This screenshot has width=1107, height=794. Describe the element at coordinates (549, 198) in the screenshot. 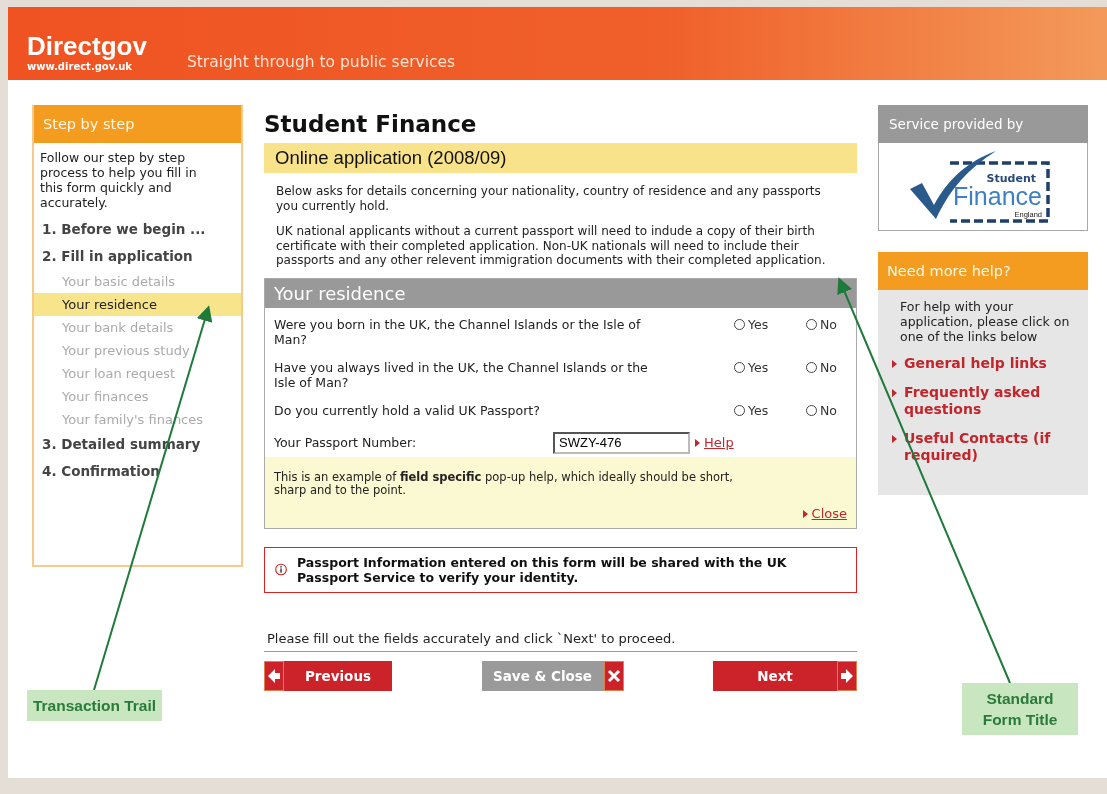

I see `intro-paragraph: Below asks for details concerning your nationality, country of residence and any passports you currently hold.` at that location.